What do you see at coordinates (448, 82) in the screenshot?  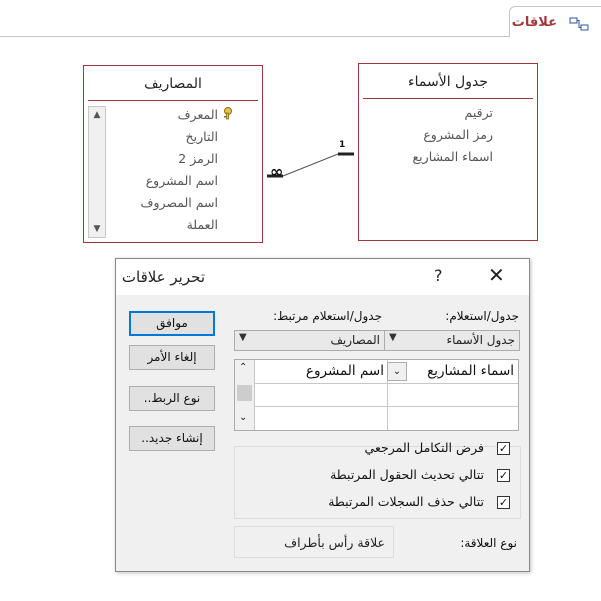 I see `table-names-title: جدول الأسماء` at bounding box center [448, 82].